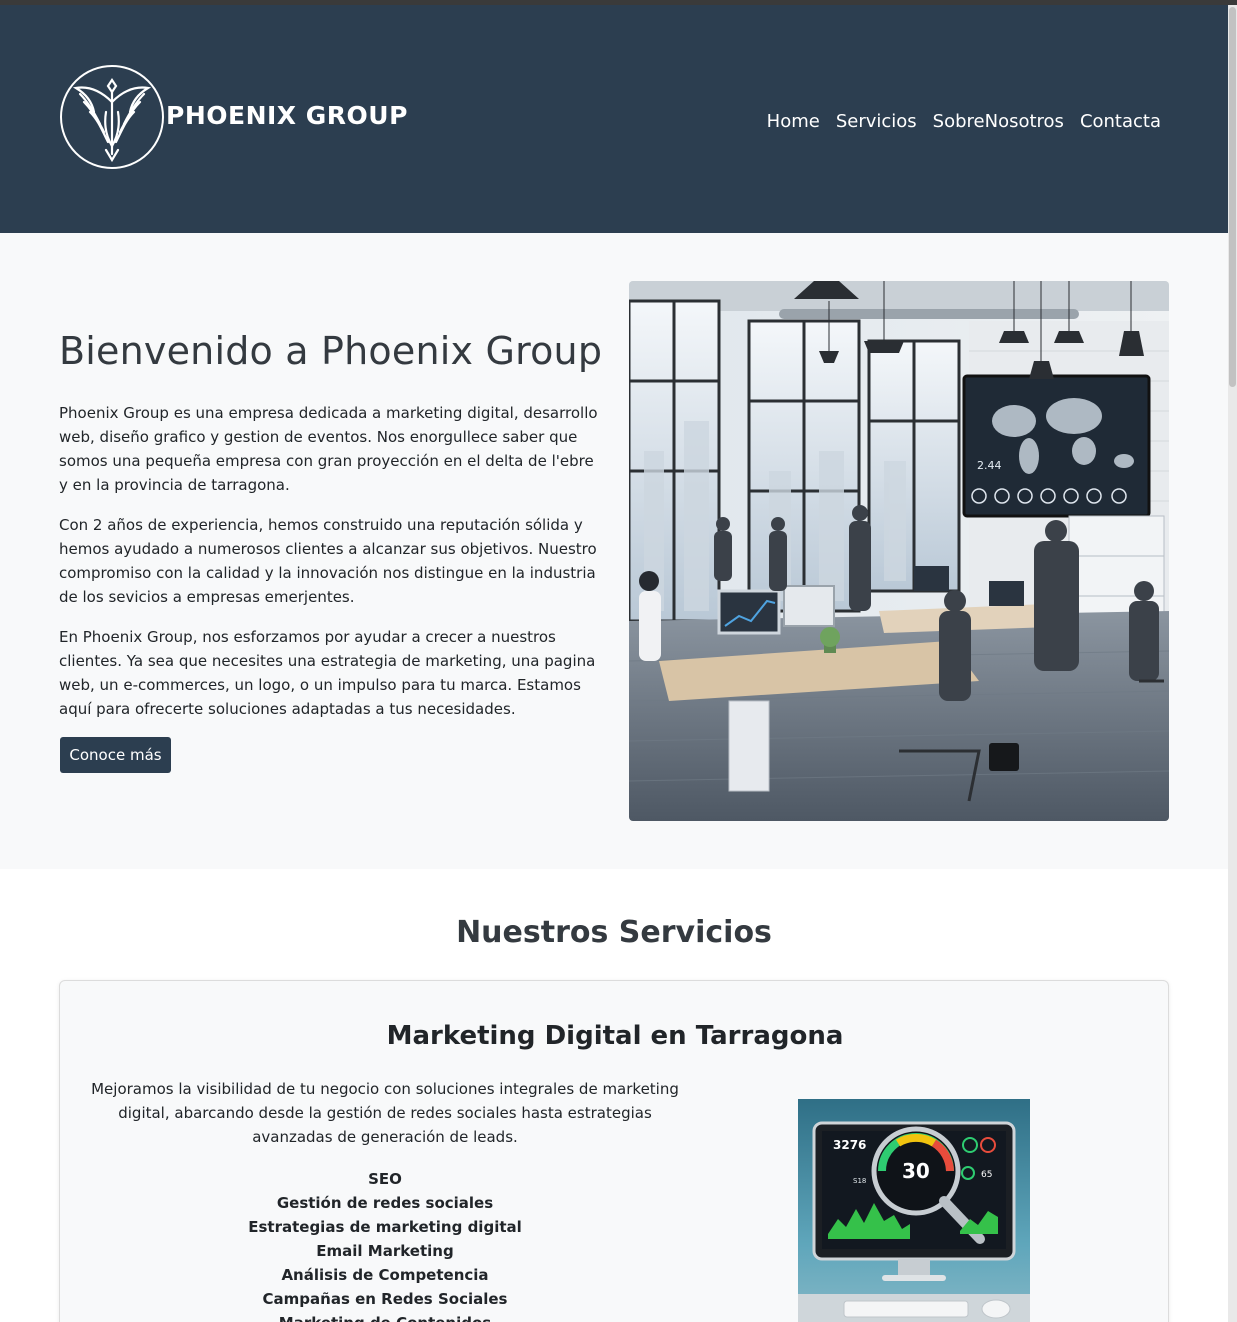  Describe the element at coordinates (112, 117) in the screenshot. I see `phoenix-bird-icon` at that location.